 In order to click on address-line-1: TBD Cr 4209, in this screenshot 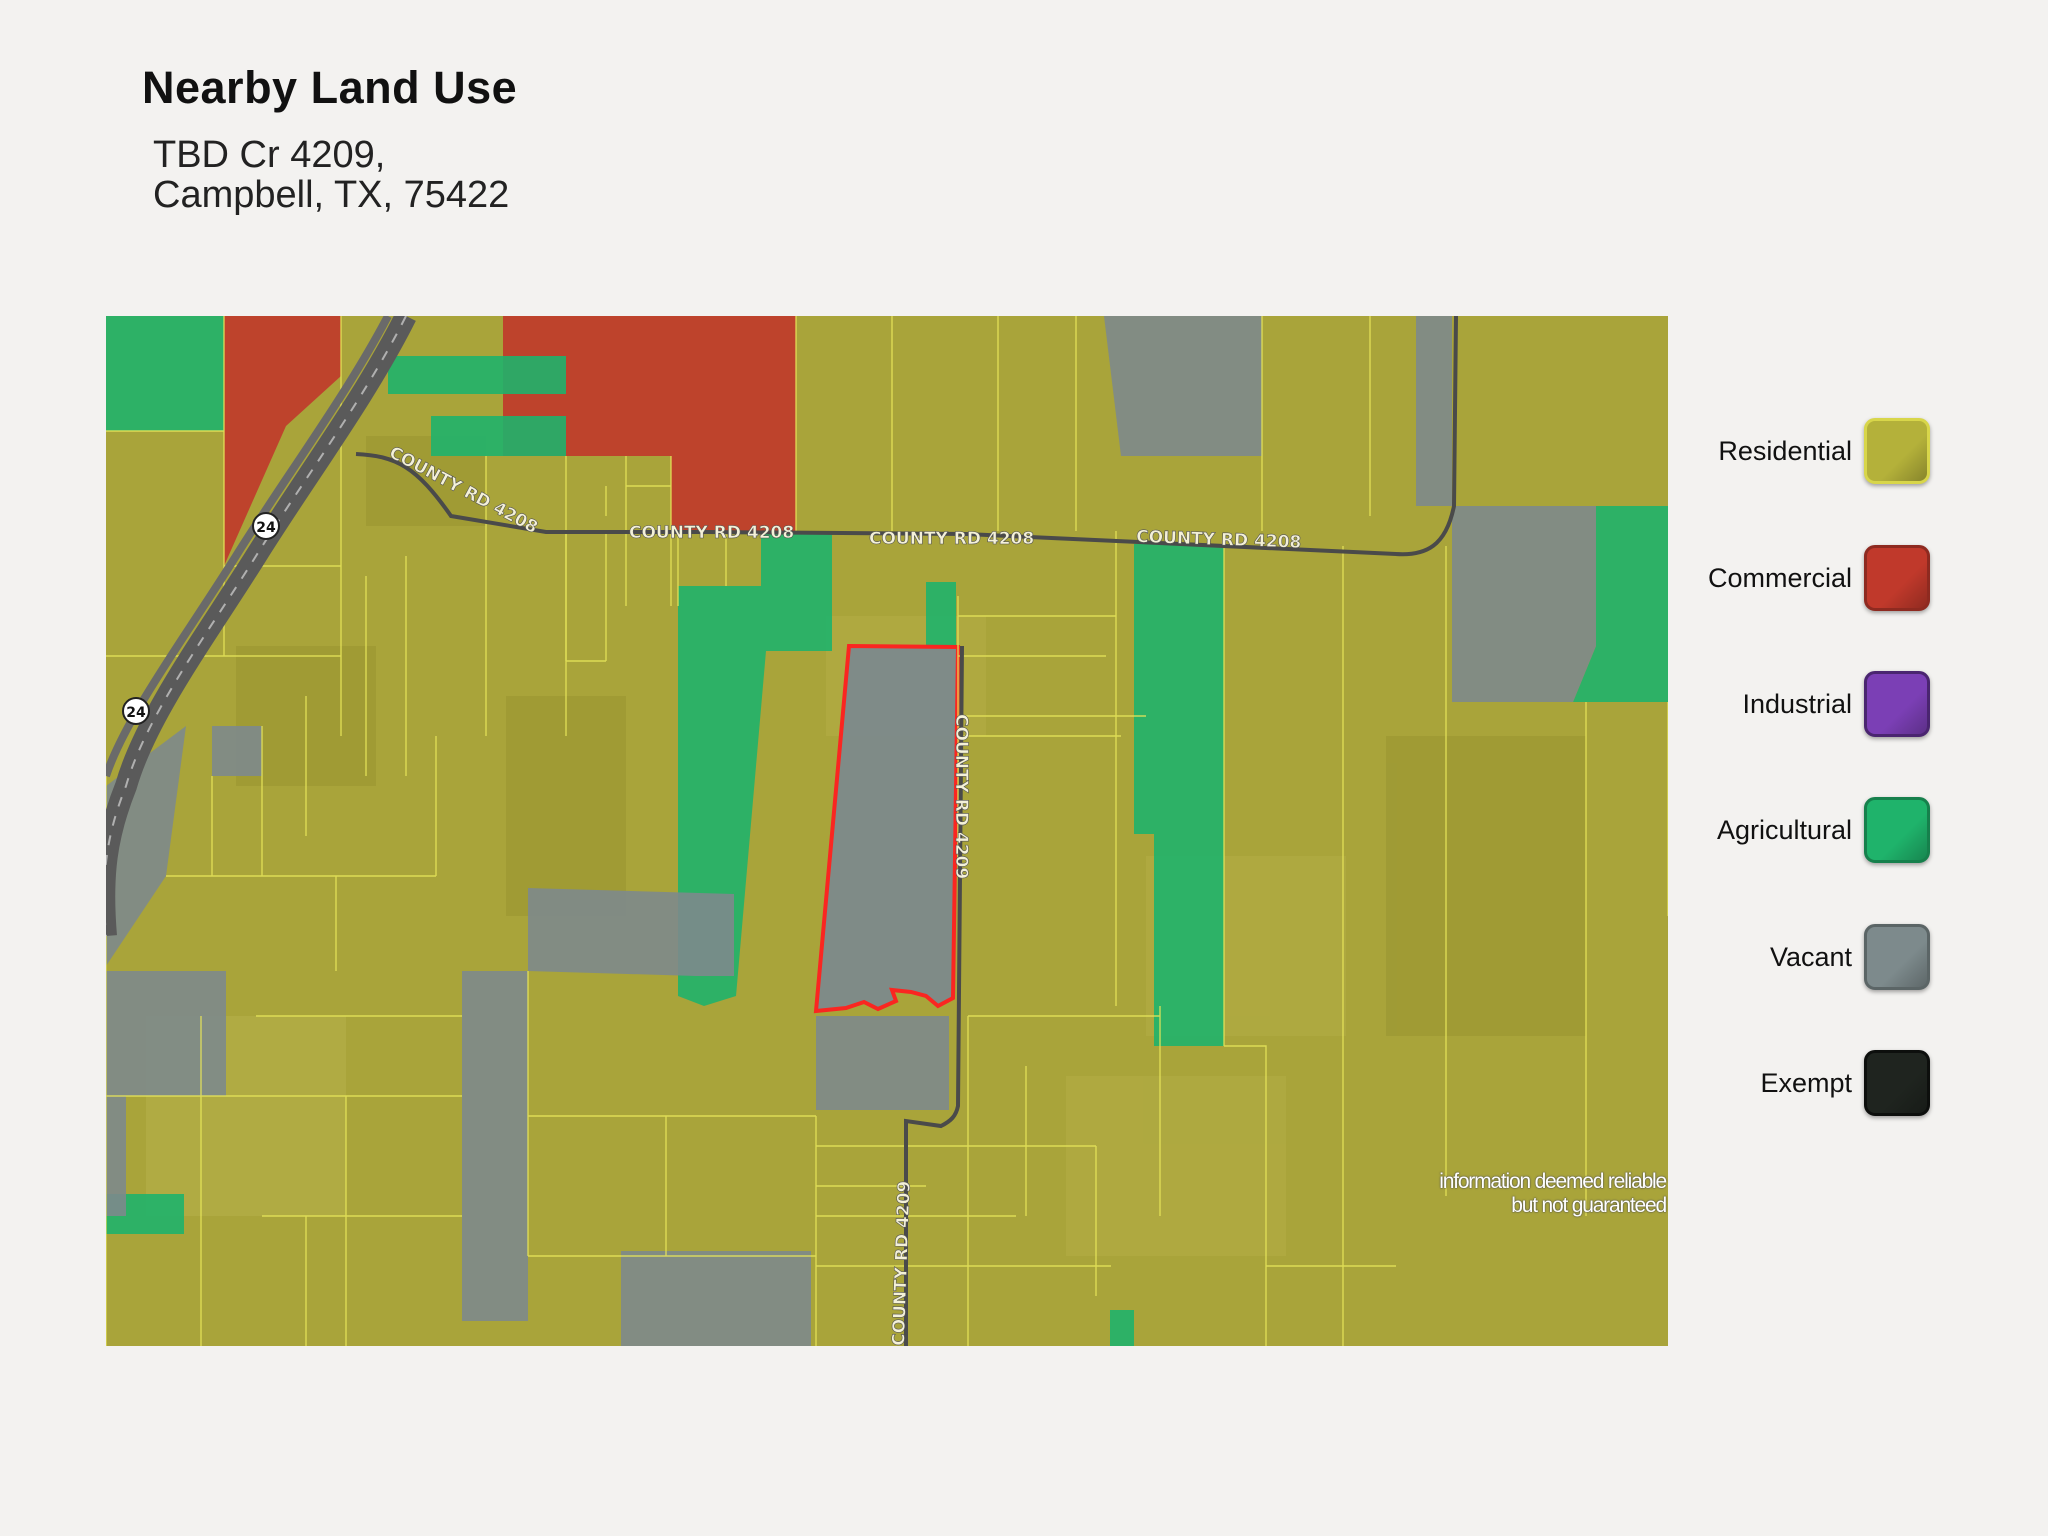, I will do `click(269, 155)`.